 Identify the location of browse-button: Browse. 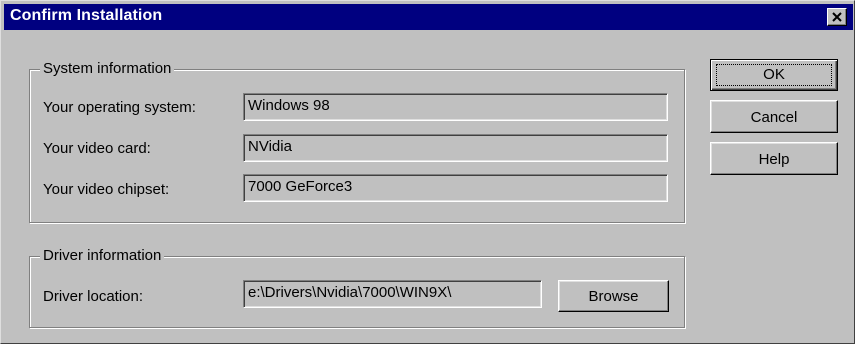
(613, 296).